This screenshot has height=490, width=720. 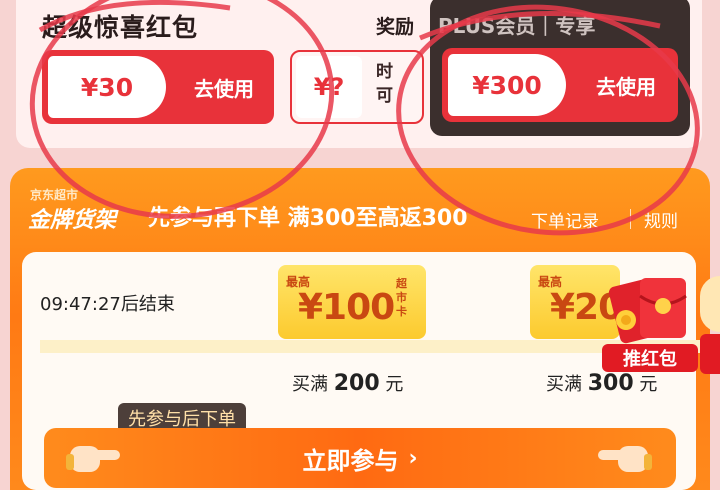 I want to click on threshold-label: 买满 300 元, so click(x=601, y=383).